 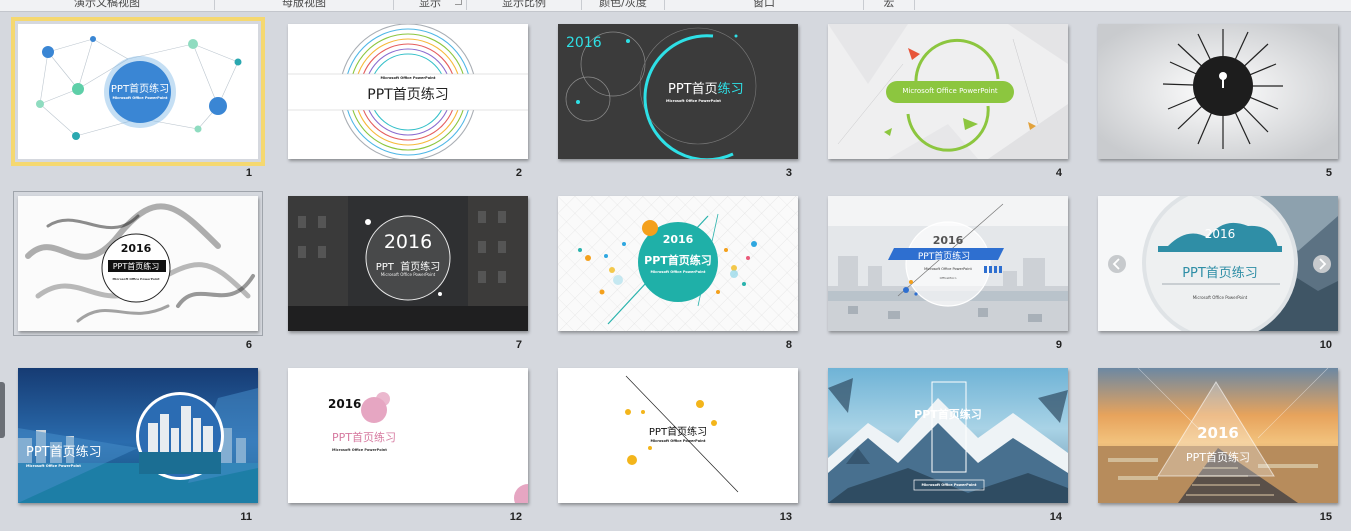 I want to click on slide-11-artwork, so click(x=138, y=435).